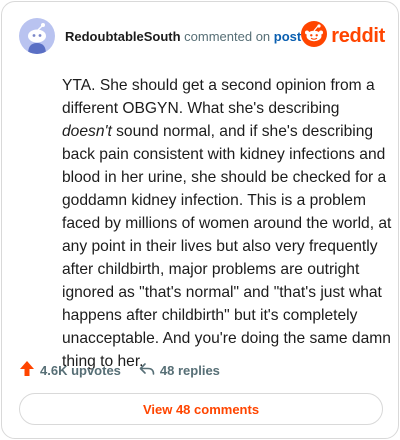 This screenshot has width=400, height=440. I want to click on user-avatar-icon, so click(37, 36).